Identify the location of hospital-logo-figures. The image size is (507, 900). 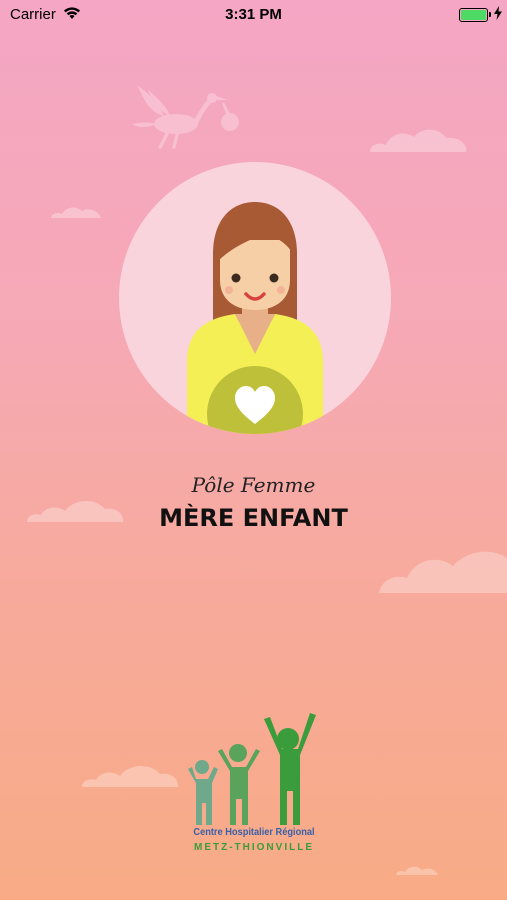
(252, 769).